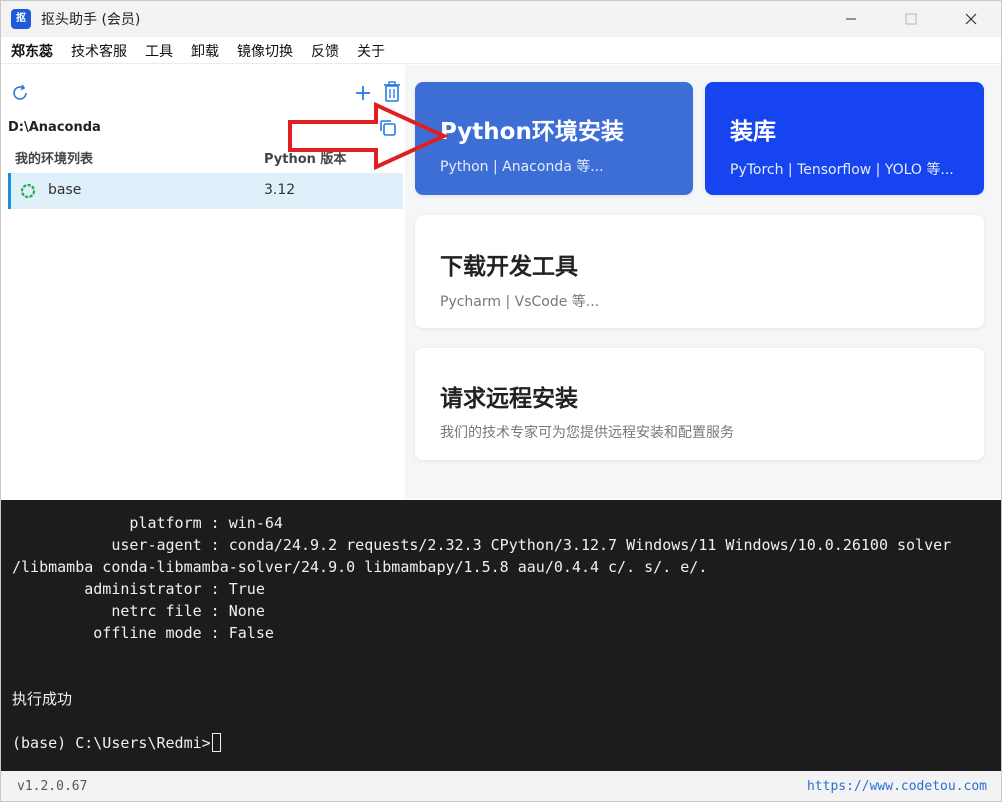 This screenshot has width=1002, height=802. What do you see at coordinates (205, 191) in the screenshot?
I see `environment-row-base: base 3.12` at bounding box center [205, 191].